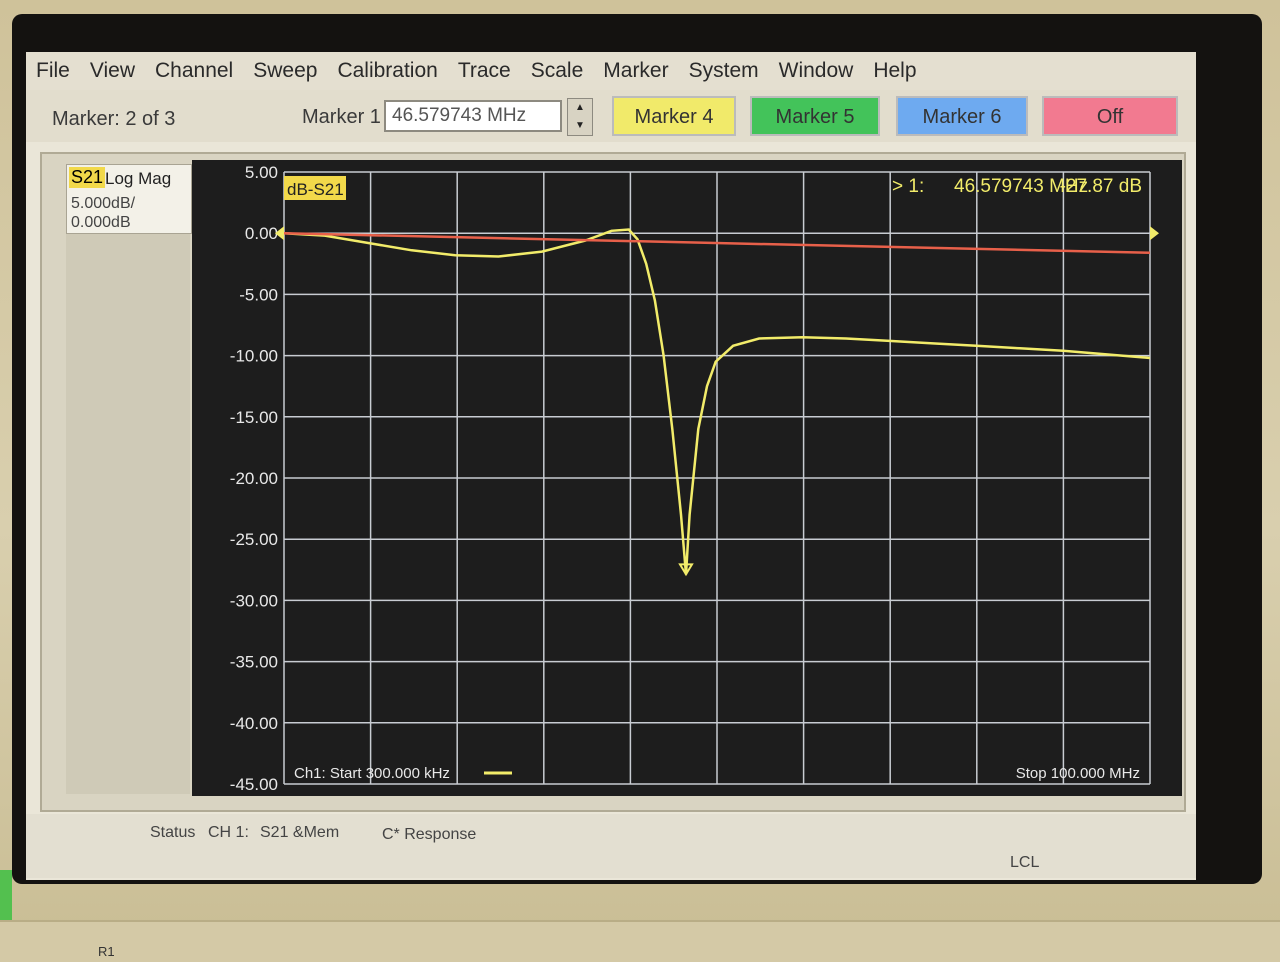  Describe the element at coordinates (173, 832) in the screenshot. I see `status-label: Status` at that location.